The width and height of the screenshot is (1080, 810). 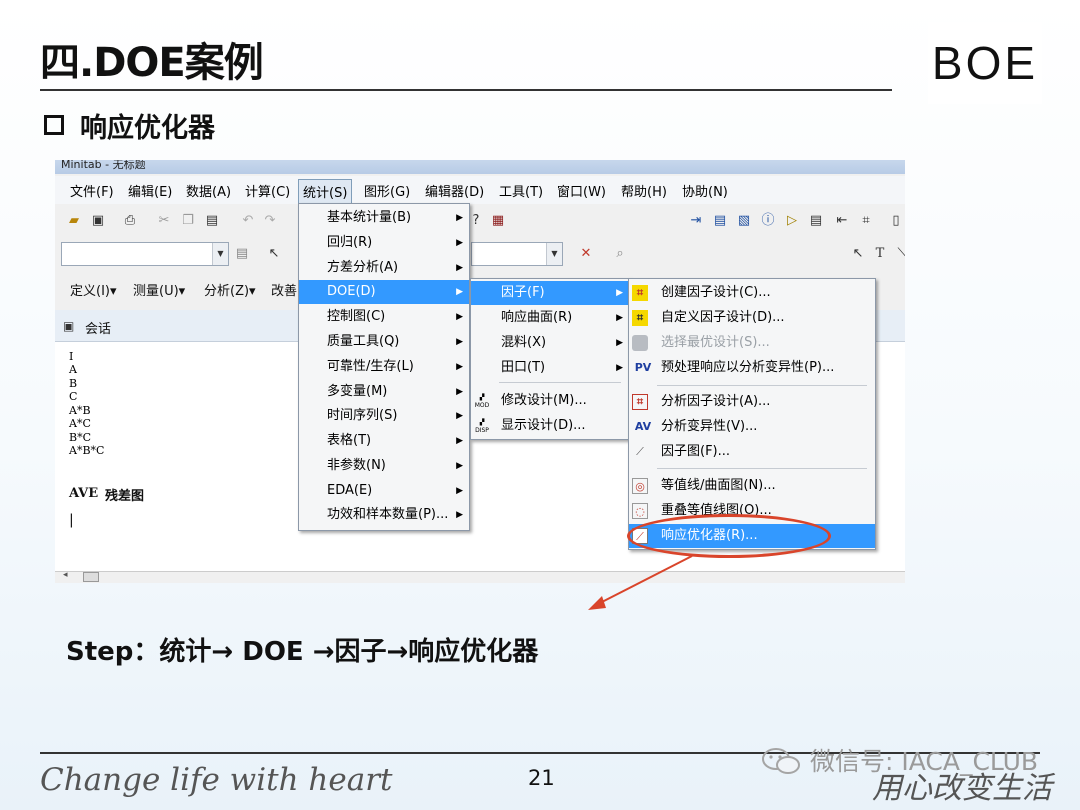 I want to click on menu-edit: 编辑(E), so click(x=150, y=190).